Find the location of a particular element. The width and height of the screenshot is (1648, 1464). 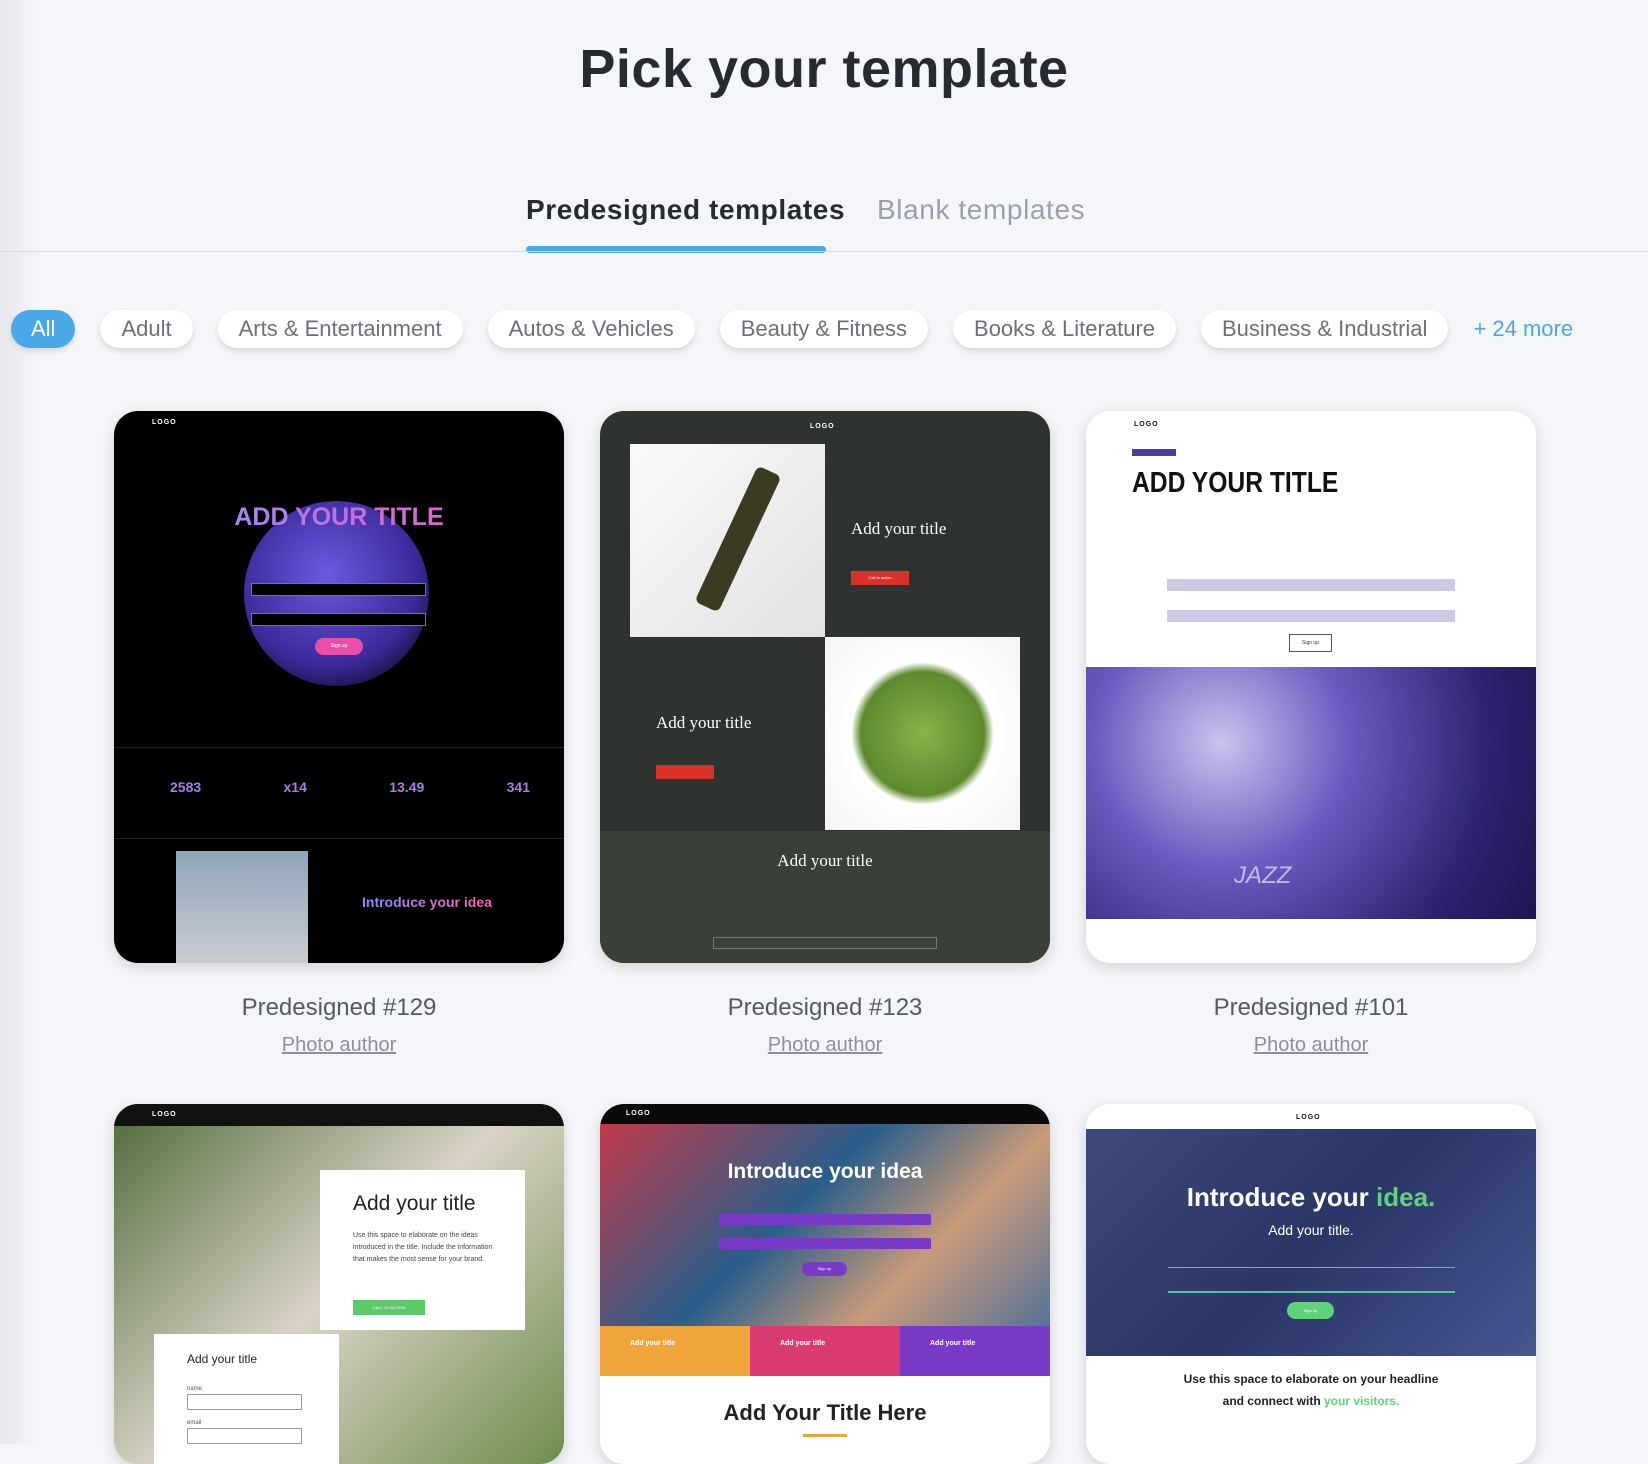

tabs-divider is located at coordinates (824, 251).